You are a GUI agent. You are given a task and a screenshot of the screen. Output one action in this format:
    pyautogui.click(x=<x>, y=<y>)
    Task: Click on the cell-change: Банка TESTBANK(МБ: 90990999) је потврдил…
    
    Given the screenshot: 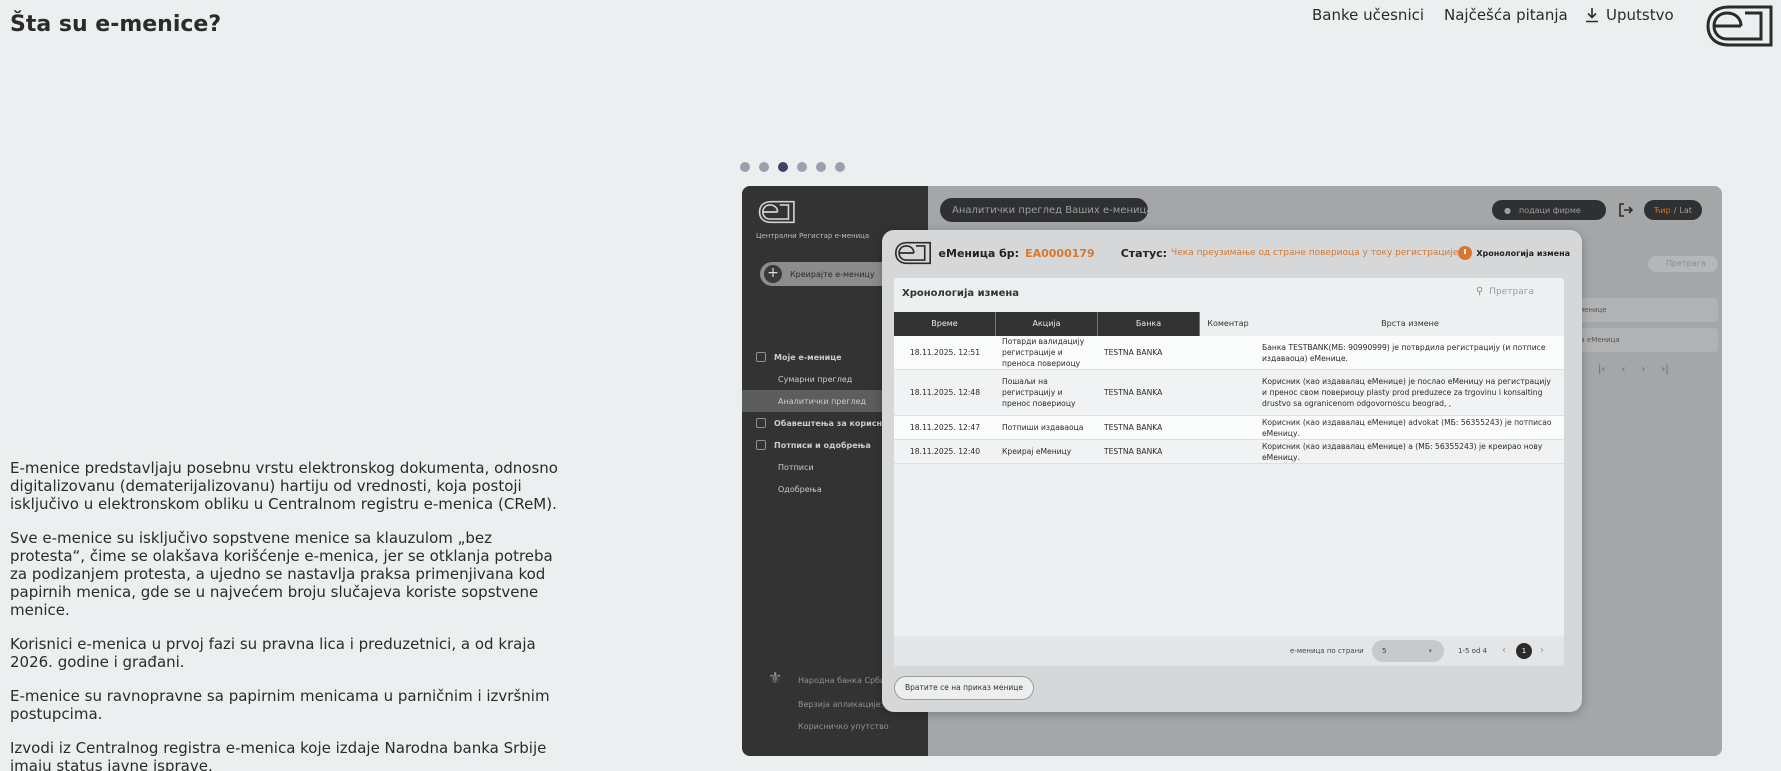 What is the action you would take?
    pyautogui.click(x=1404, y=352)
    